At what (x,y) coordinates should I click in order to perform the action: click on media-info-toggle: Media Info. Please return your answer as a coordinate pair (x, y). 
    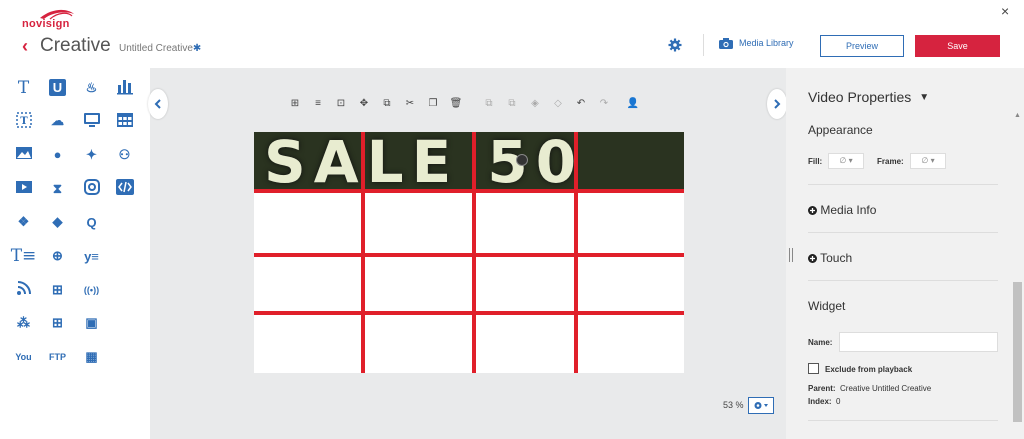
    Looking at the image, I should click on (842, 210).